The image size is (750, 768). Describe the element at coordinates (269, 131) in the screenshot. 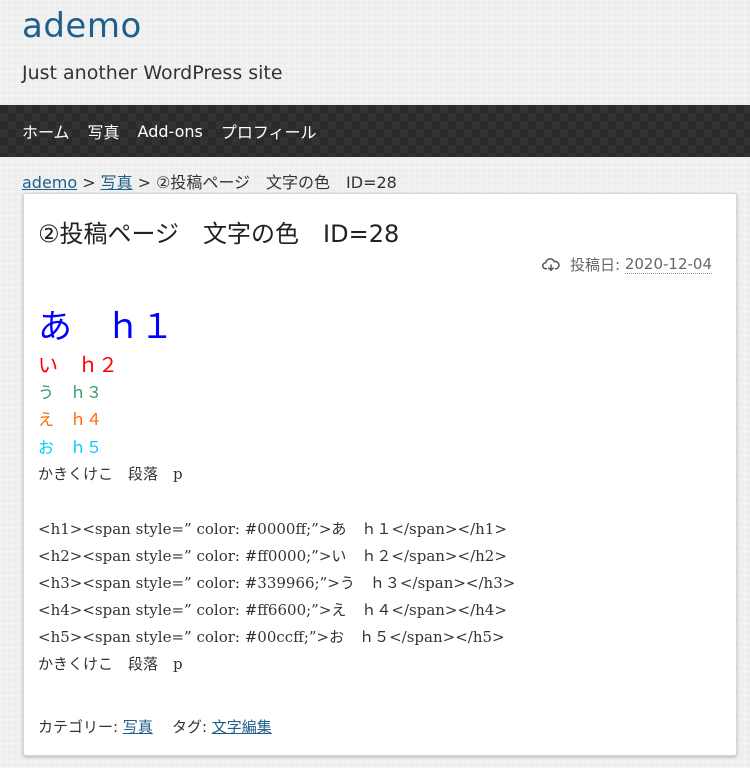

I see `nav-item-profile: プロフィール` at that location.